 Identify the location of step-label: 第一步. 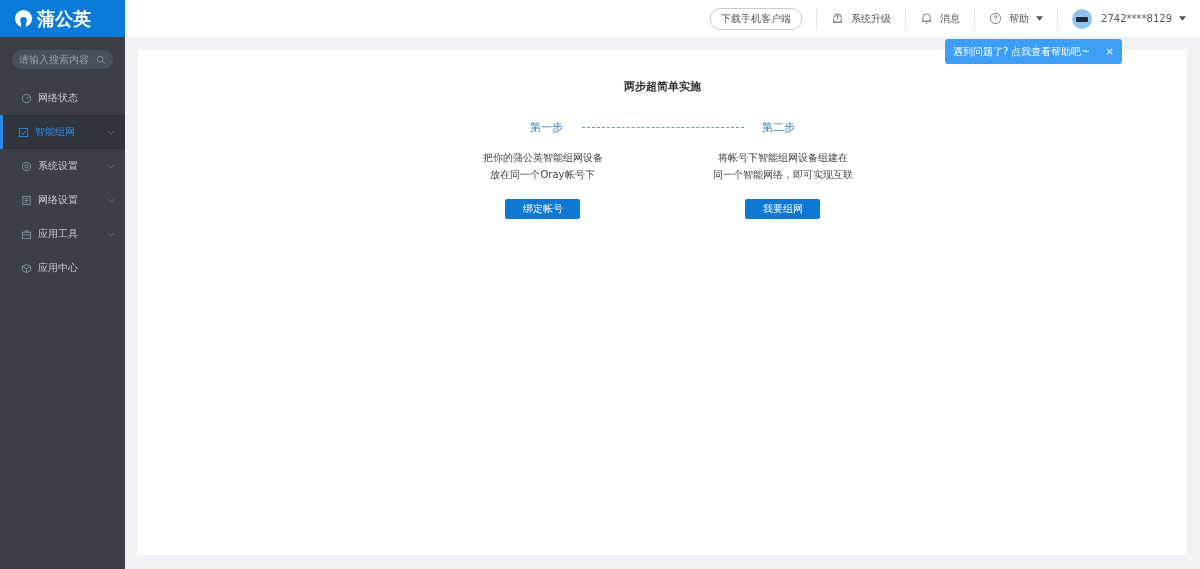
(546, 127).